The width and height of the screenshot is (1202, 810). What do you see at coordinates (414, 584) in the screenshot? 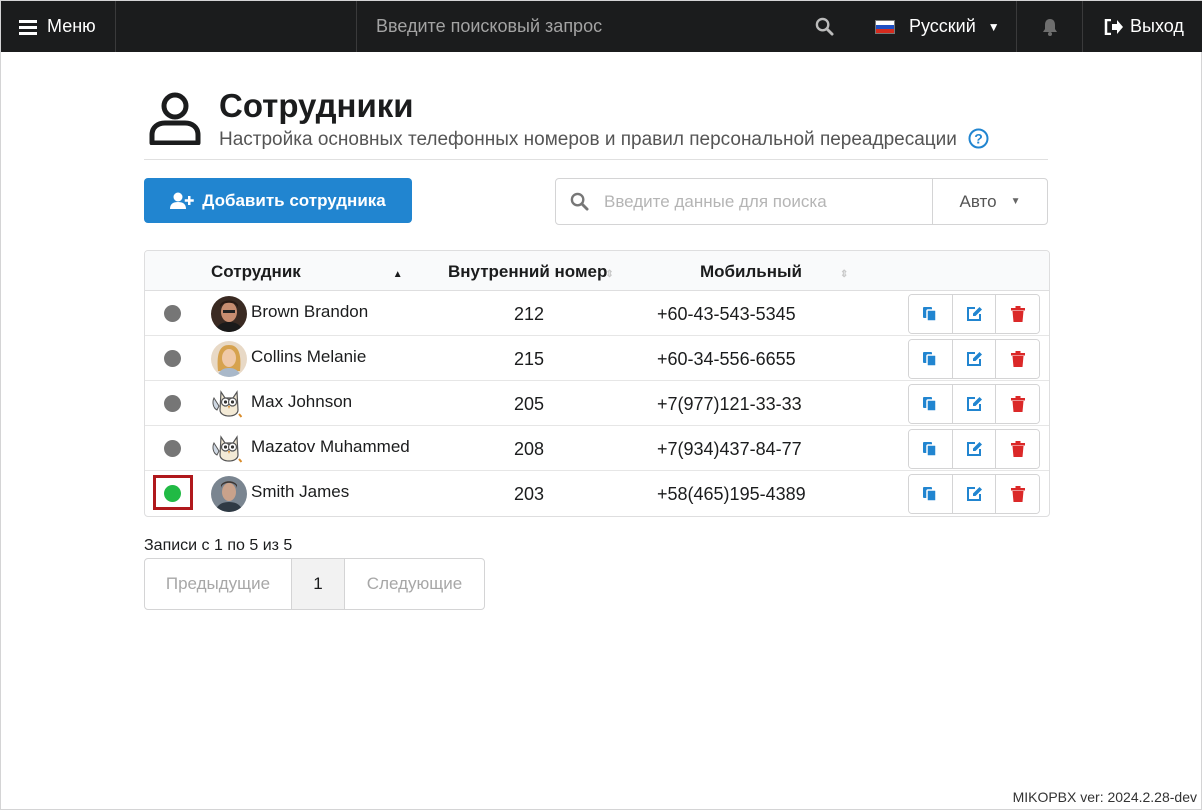
I see `next-page-button: Следующие` at bounding box center [414, 584].